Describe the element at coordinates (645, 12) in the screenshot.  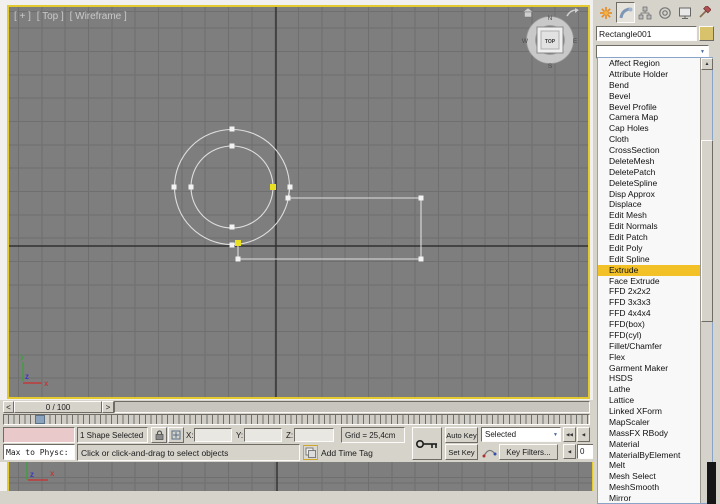
I see `tab-hierarchy` at that location.